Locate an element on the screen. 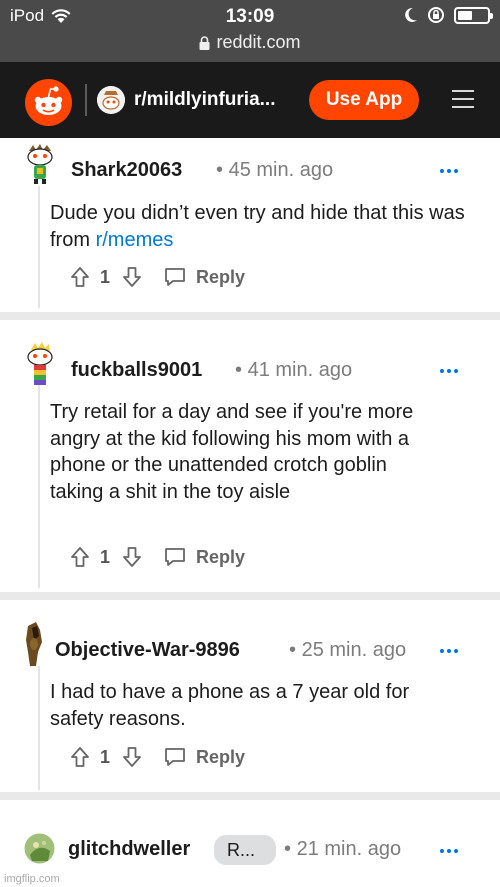 This screenshot has width=500, height=887. comment-meta: • 25 min. ago is located at coordinates (347, 650).